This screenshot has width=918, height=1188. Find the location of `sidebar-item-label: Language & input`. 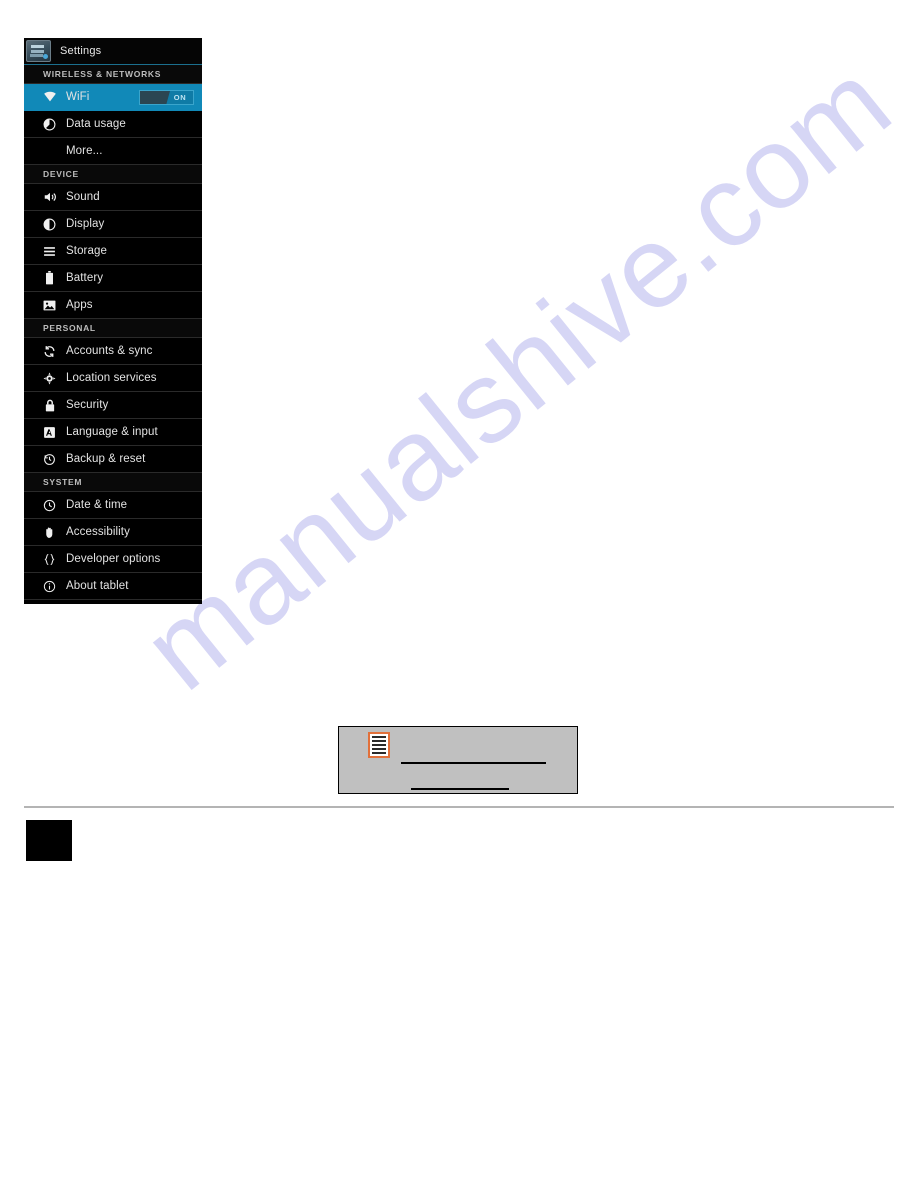

sidebar-item-label: Language & input is located at coordinates (112, 432).